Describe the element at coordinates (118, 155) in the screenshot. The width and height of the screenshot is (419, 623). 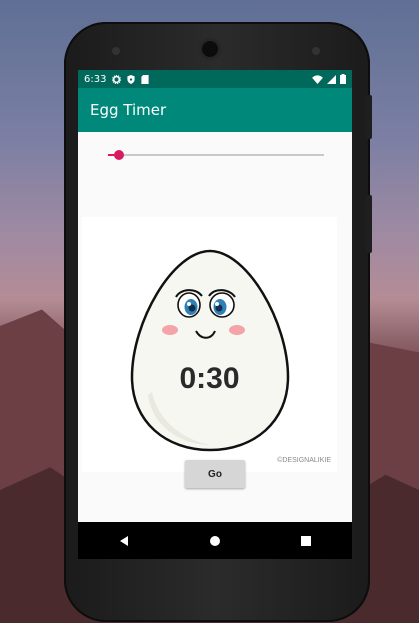
I see `slider-thumb` at that location.